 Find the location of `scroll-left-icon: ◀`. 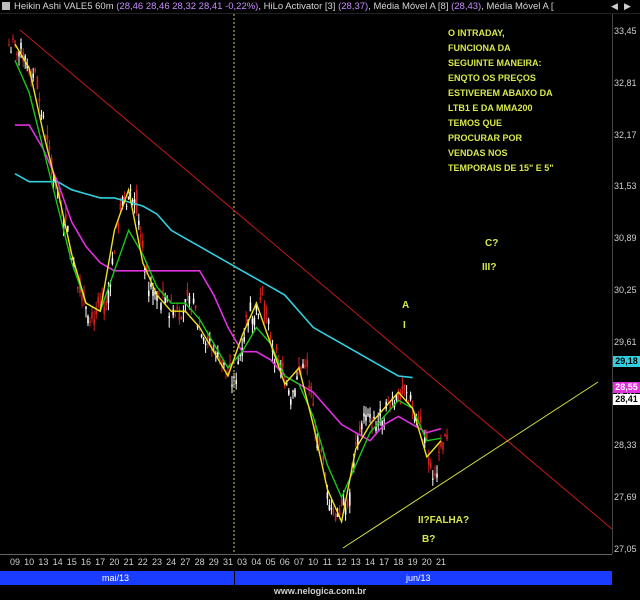

scroll-left-icon: ◀ is located at coordinates (614, 6).